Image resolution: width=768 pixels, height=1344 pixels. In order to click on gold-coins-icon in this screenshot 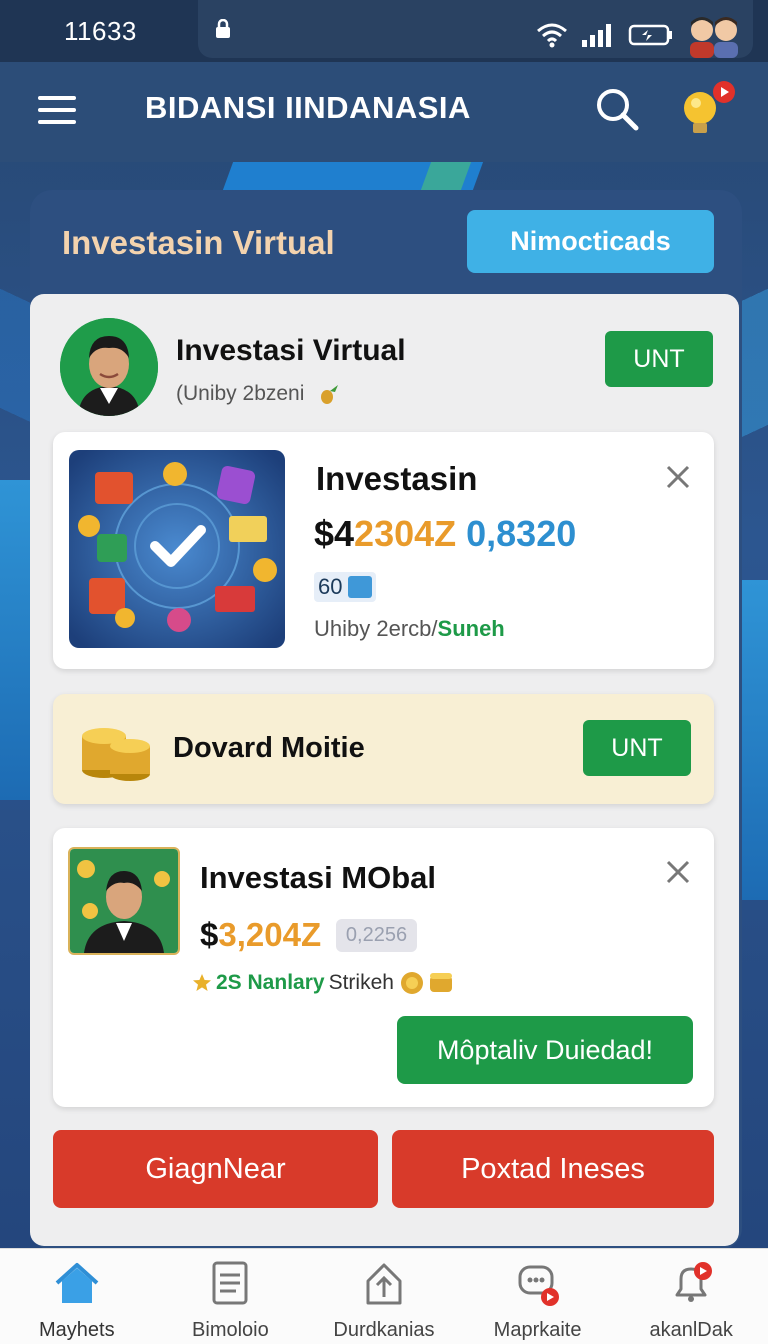, I will do `click(116, 754)`.